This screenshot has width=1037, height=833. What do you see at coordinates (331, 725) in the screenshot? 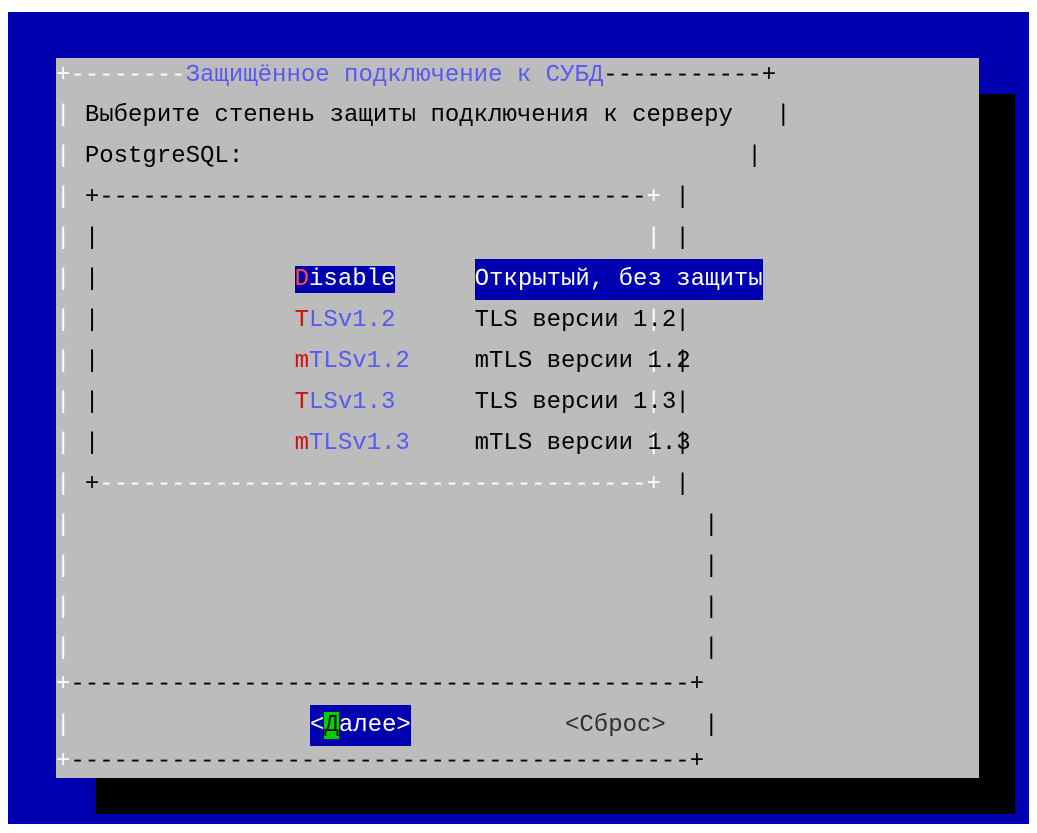
I see `next-button-hotkey: Д` at bounding box center [331, 725].